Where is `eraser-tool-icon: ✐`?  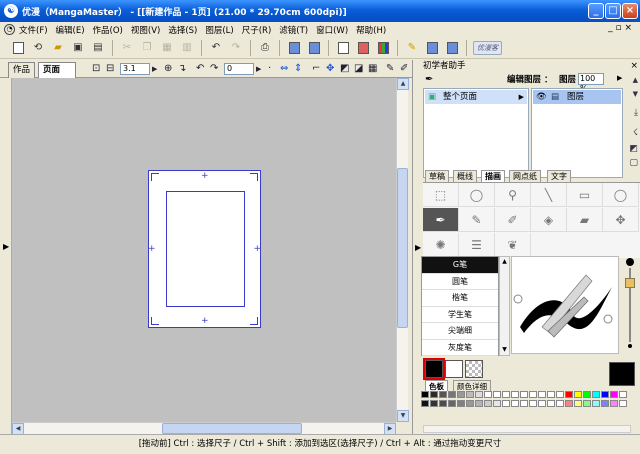 eraser-tool-icon: ✐ is located at coordinates (404, 68).